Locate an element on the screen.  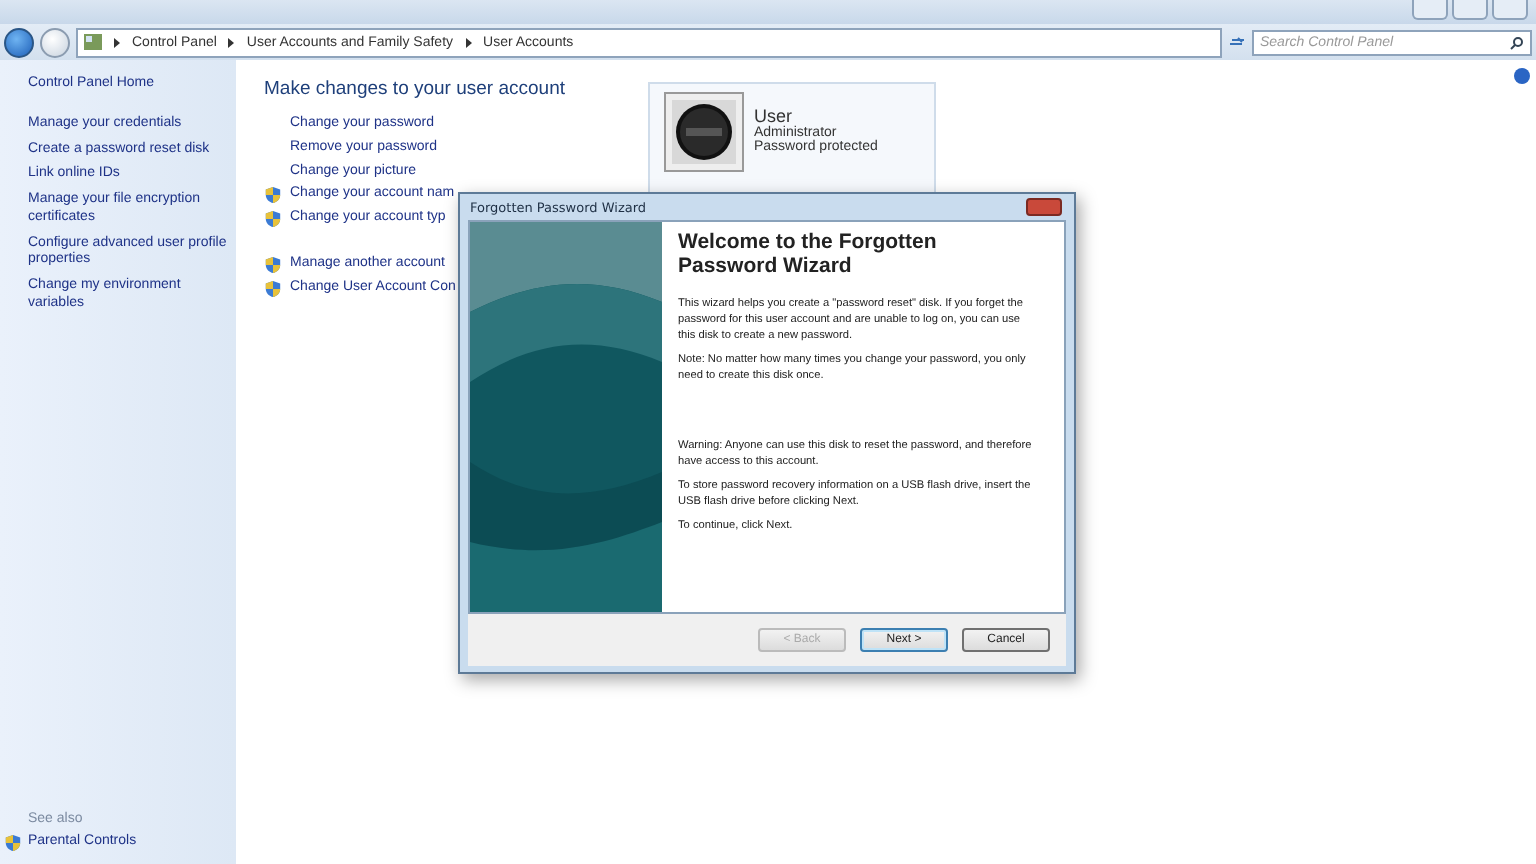
restore-button is located at coordinates (1470, 10).